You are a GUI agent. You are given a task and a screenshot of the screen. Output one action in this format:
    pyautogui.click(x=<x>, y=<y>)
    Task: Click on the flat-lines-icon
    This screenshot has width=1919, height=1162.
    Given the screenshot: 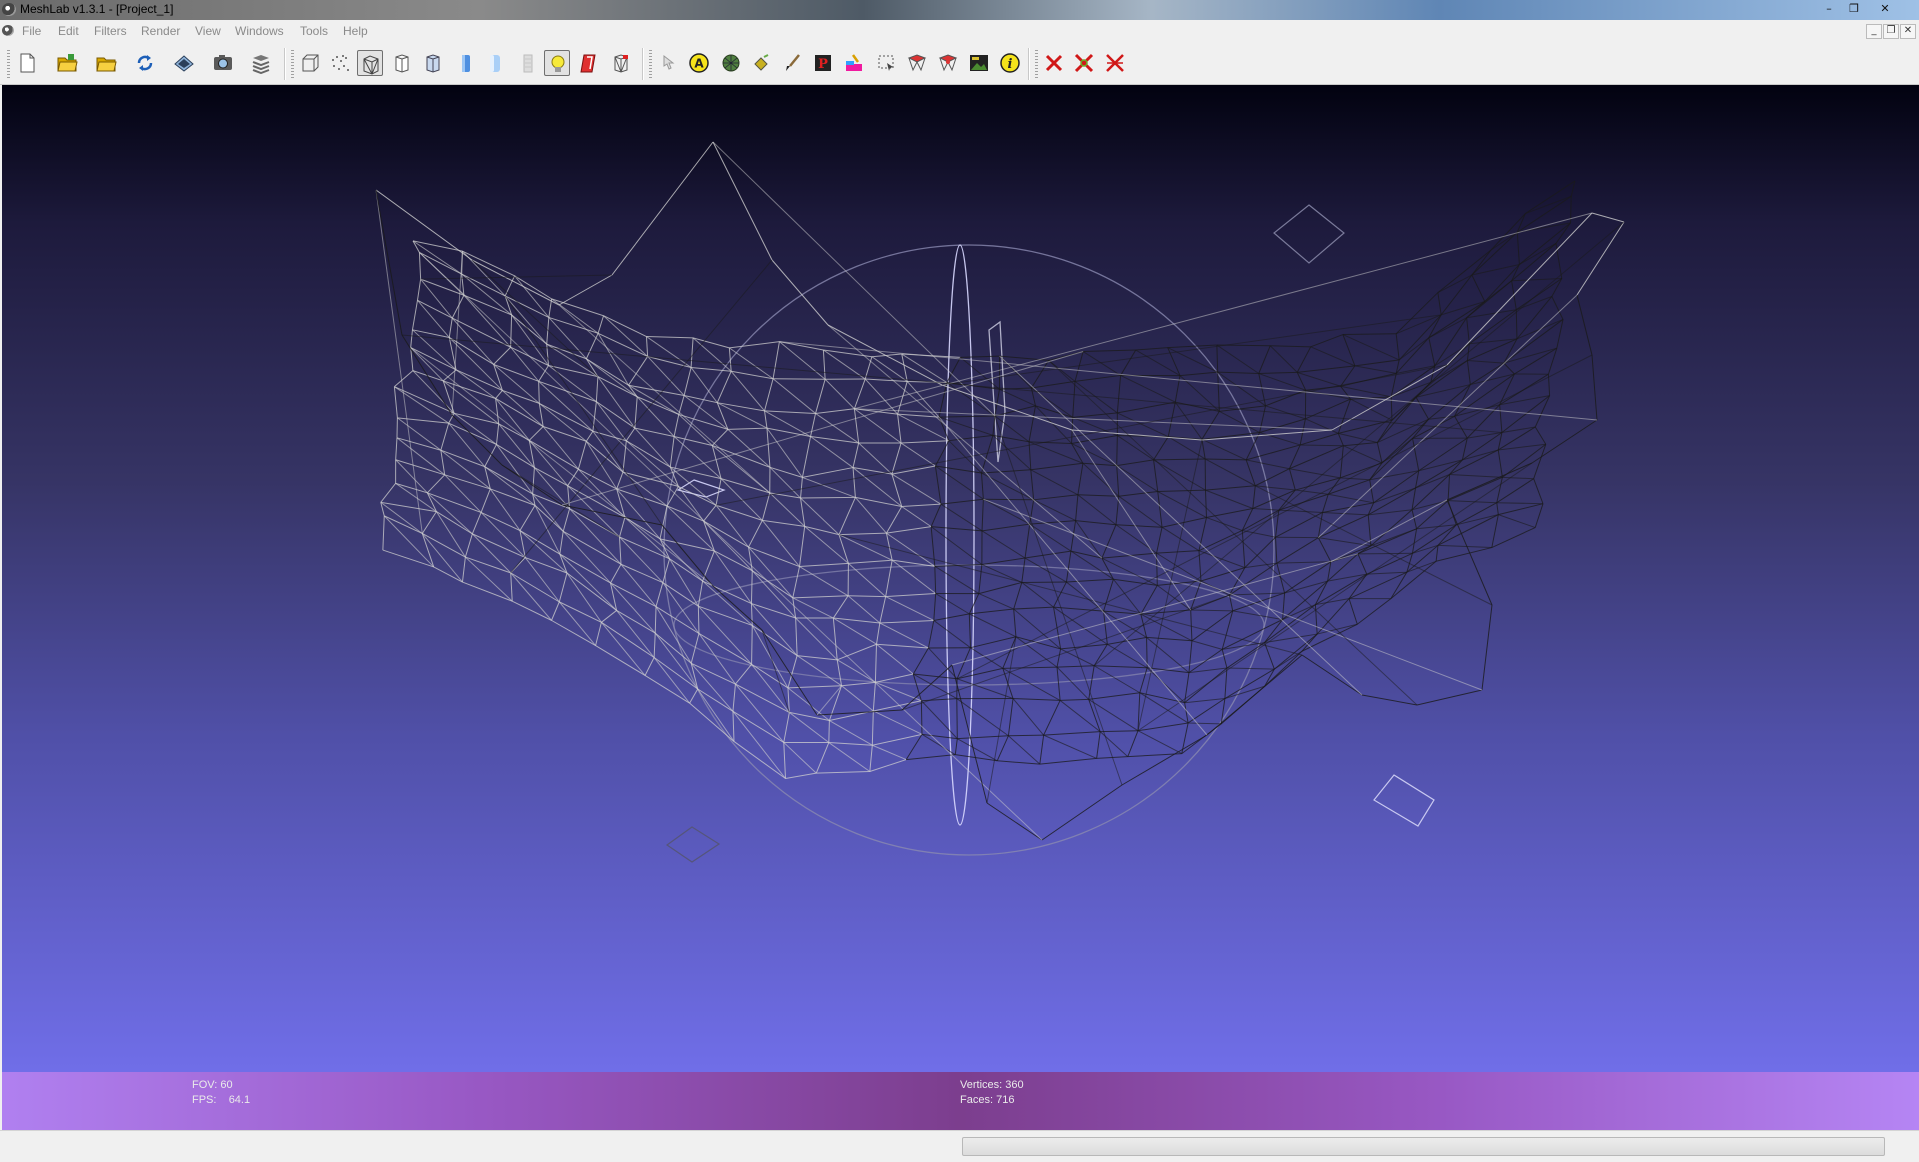 What is the action you would take?
    pyautogui.click(x=433, y=63)
    